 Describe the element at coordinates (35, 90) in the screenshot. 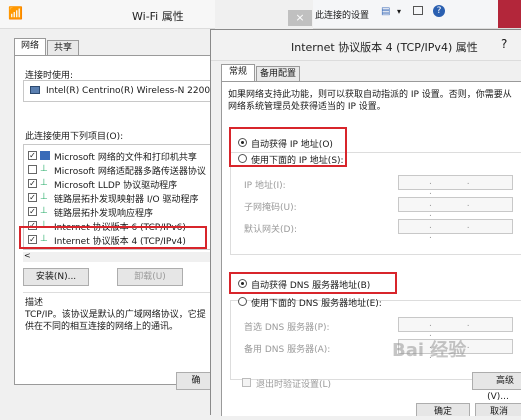

I see `adapter-icon` at that location.